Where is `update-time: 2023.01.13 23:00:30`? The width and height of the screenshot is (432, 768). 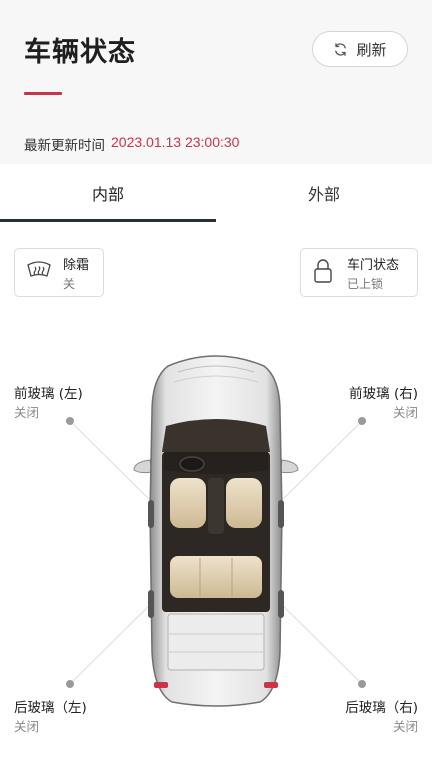 update-time: 2023.01.13 23:00:30 is located at coordinates (175, 142).